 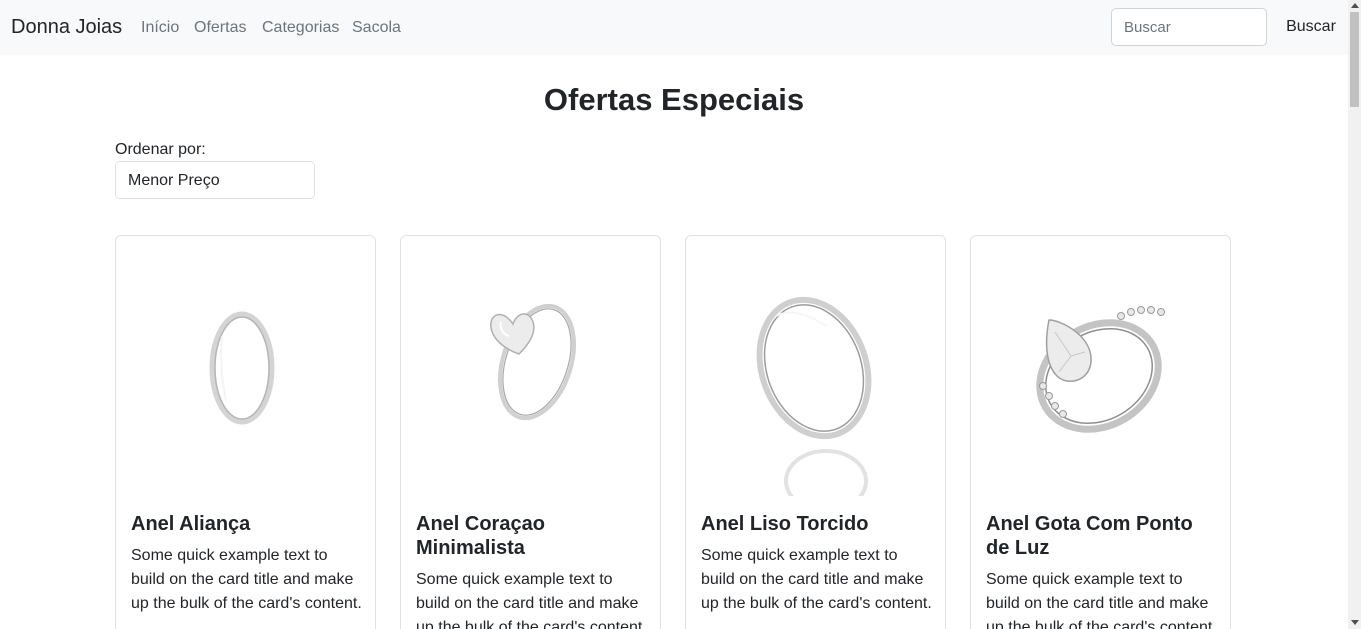 What do you see at coordinates (785, 524) in the screenshot?
I see `card-title: Anel Liso Torcido` at bounding box center [785, 524].